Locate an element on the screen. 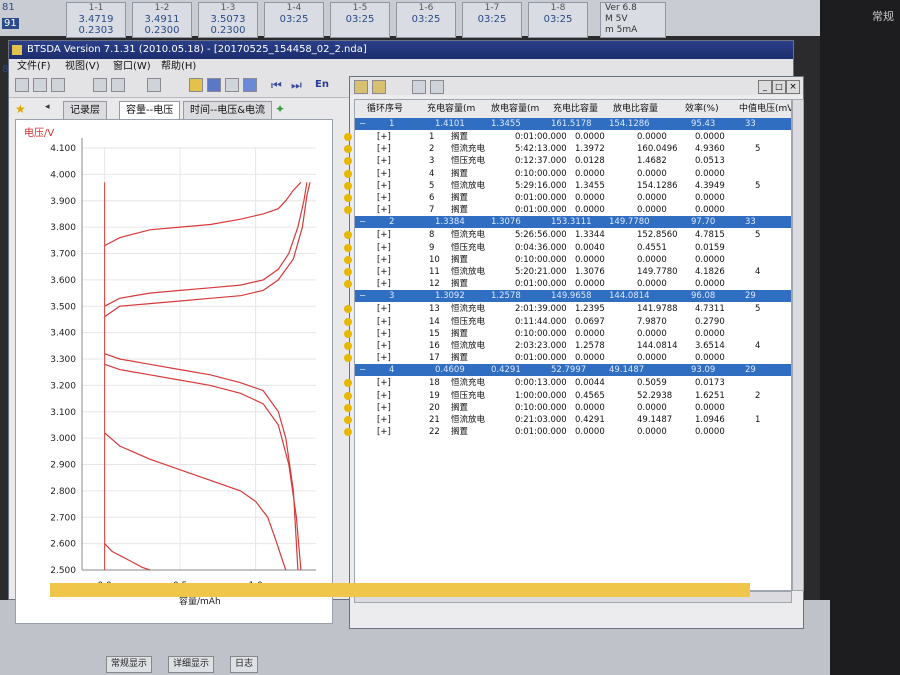 The image size is (900, 675). table-cell: 1.2578 is located at coordinates (590, 346).